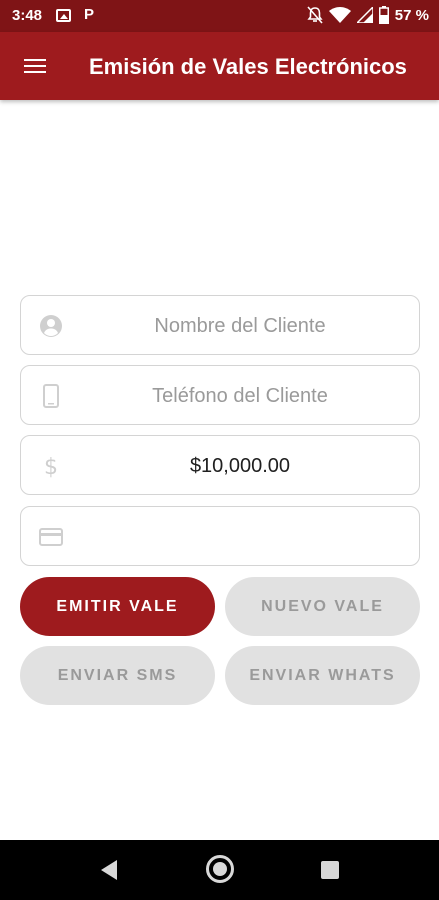  I want to click on wifi-icon, so click(339, 15).